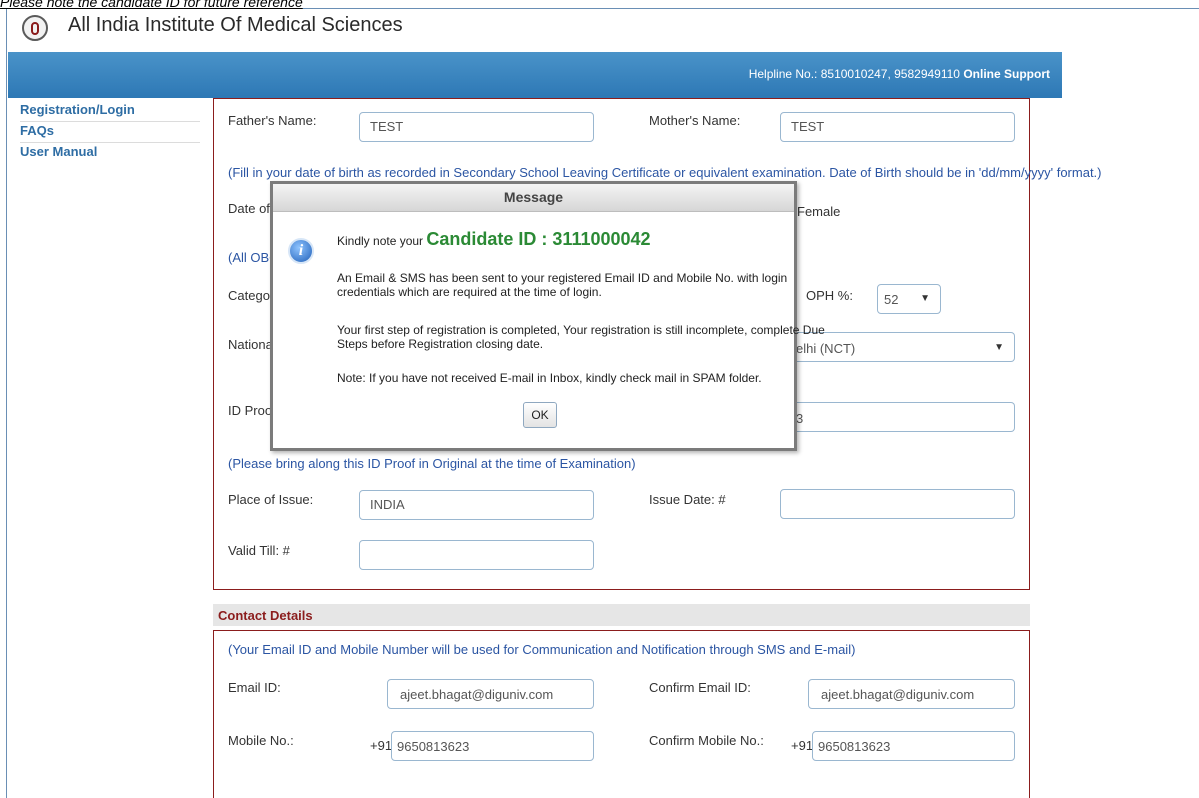  Describe the element at coordinates (380, 241) in the screenshot. I see `kindly-note-text: Kindly note your` at that location.